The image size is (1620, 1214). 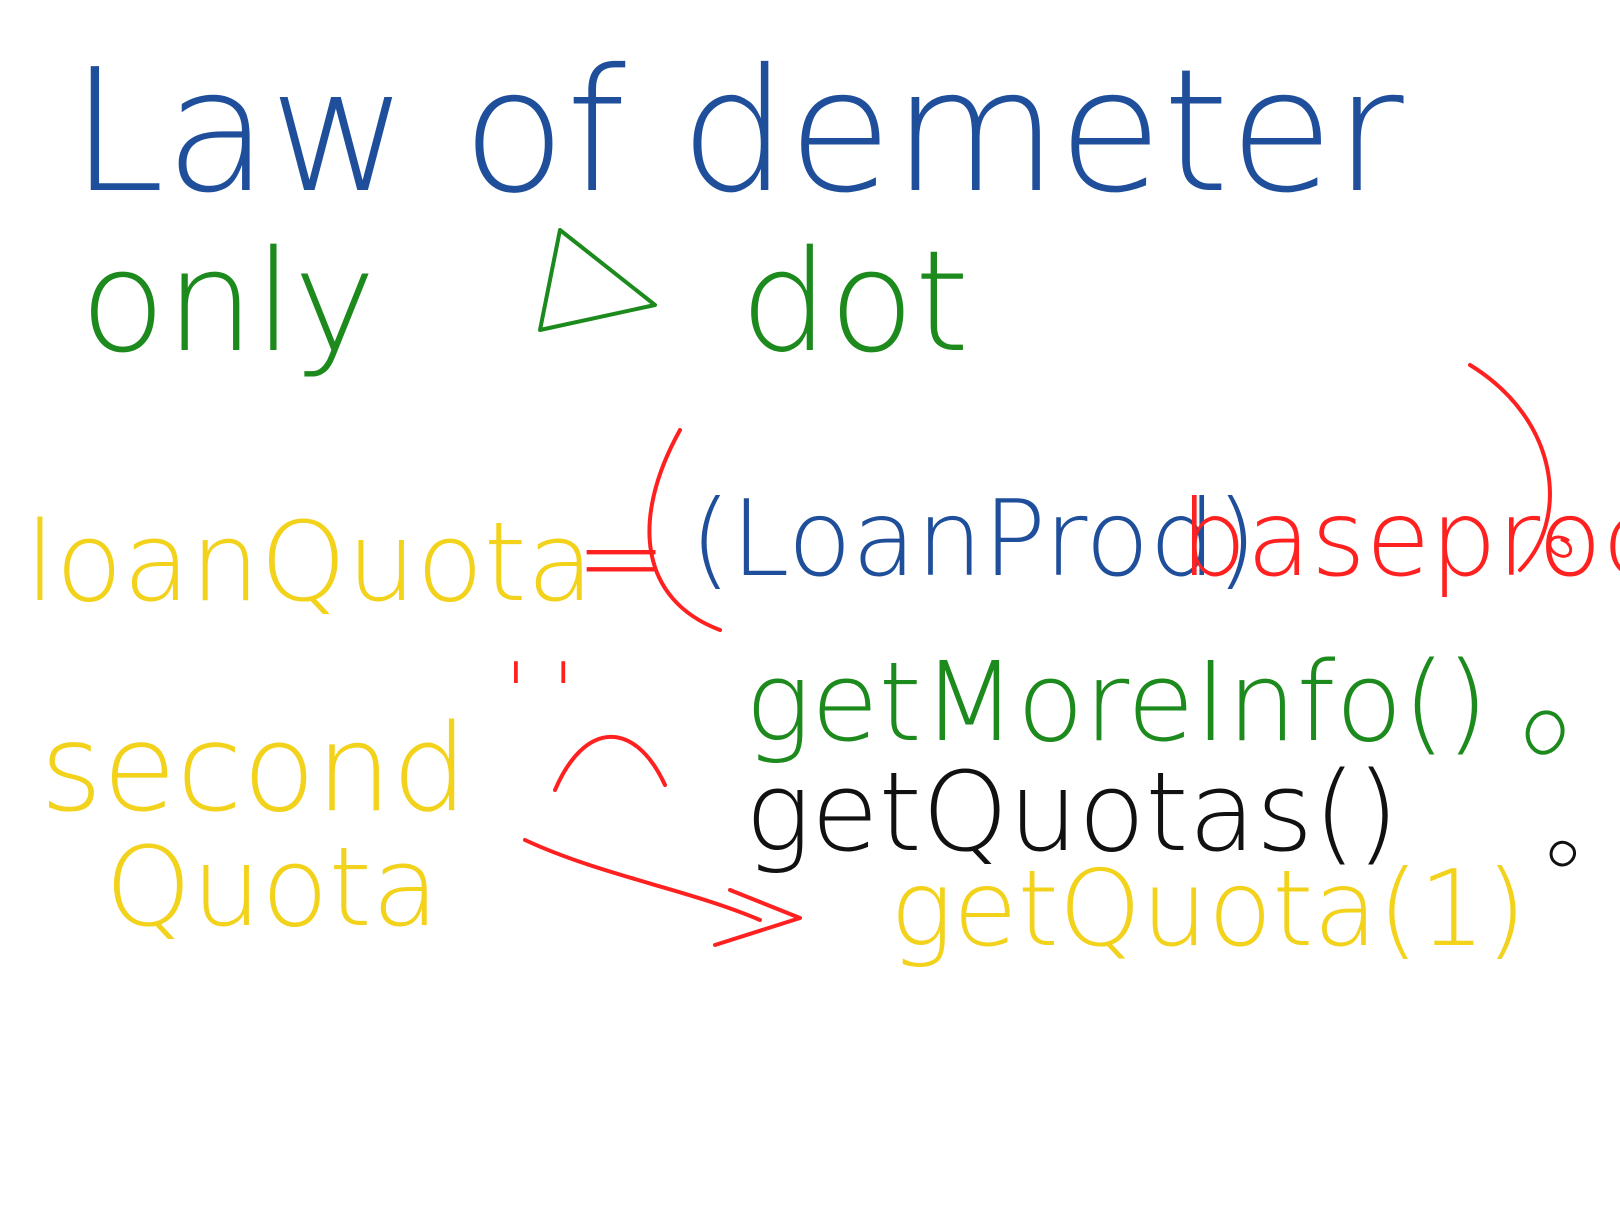 What do you see at coordinates (610, 763) in the screenshot?
I see `sad-face-mouth-icon` at bounding box center [610, 763].